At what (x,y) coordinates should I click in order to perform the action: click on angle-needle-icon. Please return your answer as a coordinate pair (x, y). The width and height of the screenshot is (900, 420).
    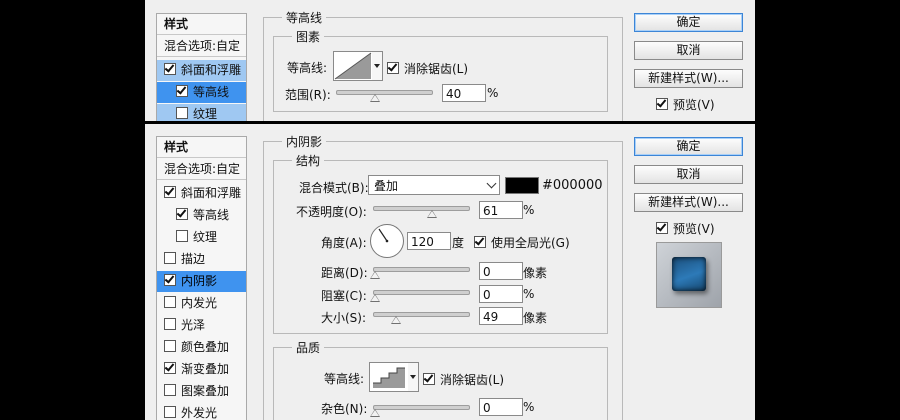
    Looking at the image, I should click on (383, 235).